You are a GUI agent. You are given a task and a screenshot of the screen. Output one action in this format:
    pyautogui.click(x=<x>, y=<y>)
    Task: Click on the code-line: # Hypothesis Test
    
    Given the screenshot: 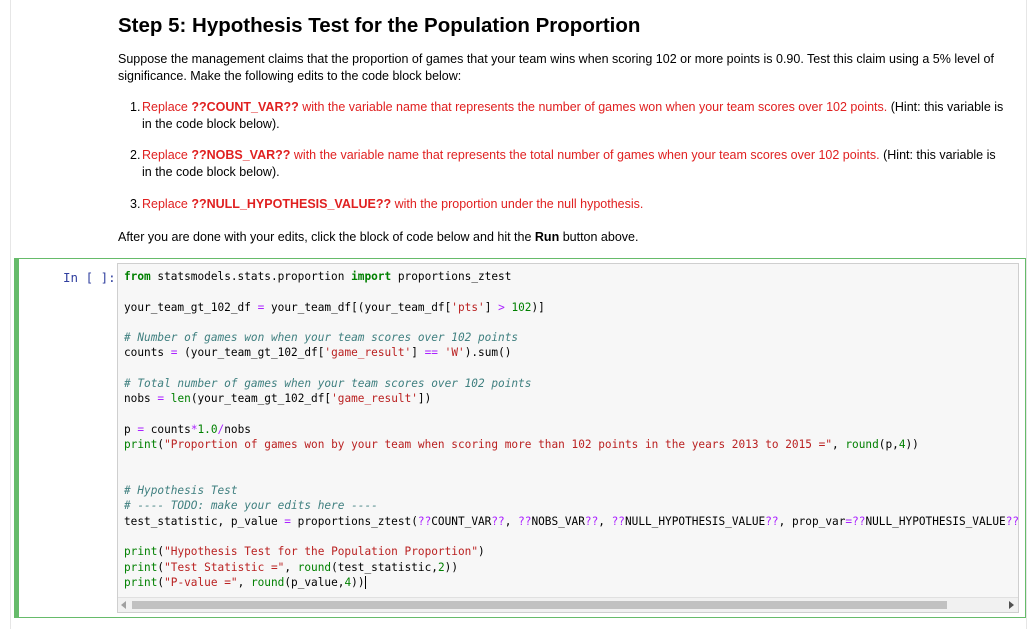 What is the action you would take?
    pyautogui.click(x=181, y=490)
    